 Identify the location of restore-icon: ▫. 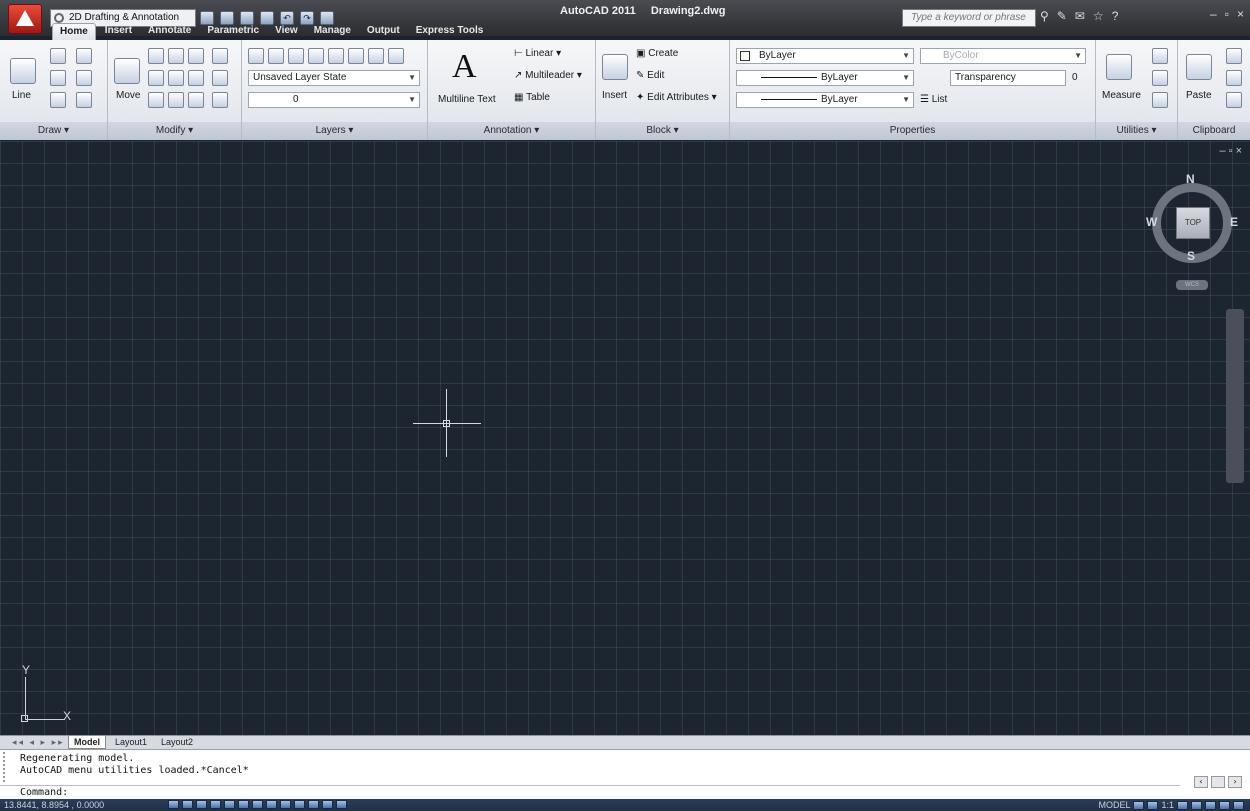
(1227, 14).